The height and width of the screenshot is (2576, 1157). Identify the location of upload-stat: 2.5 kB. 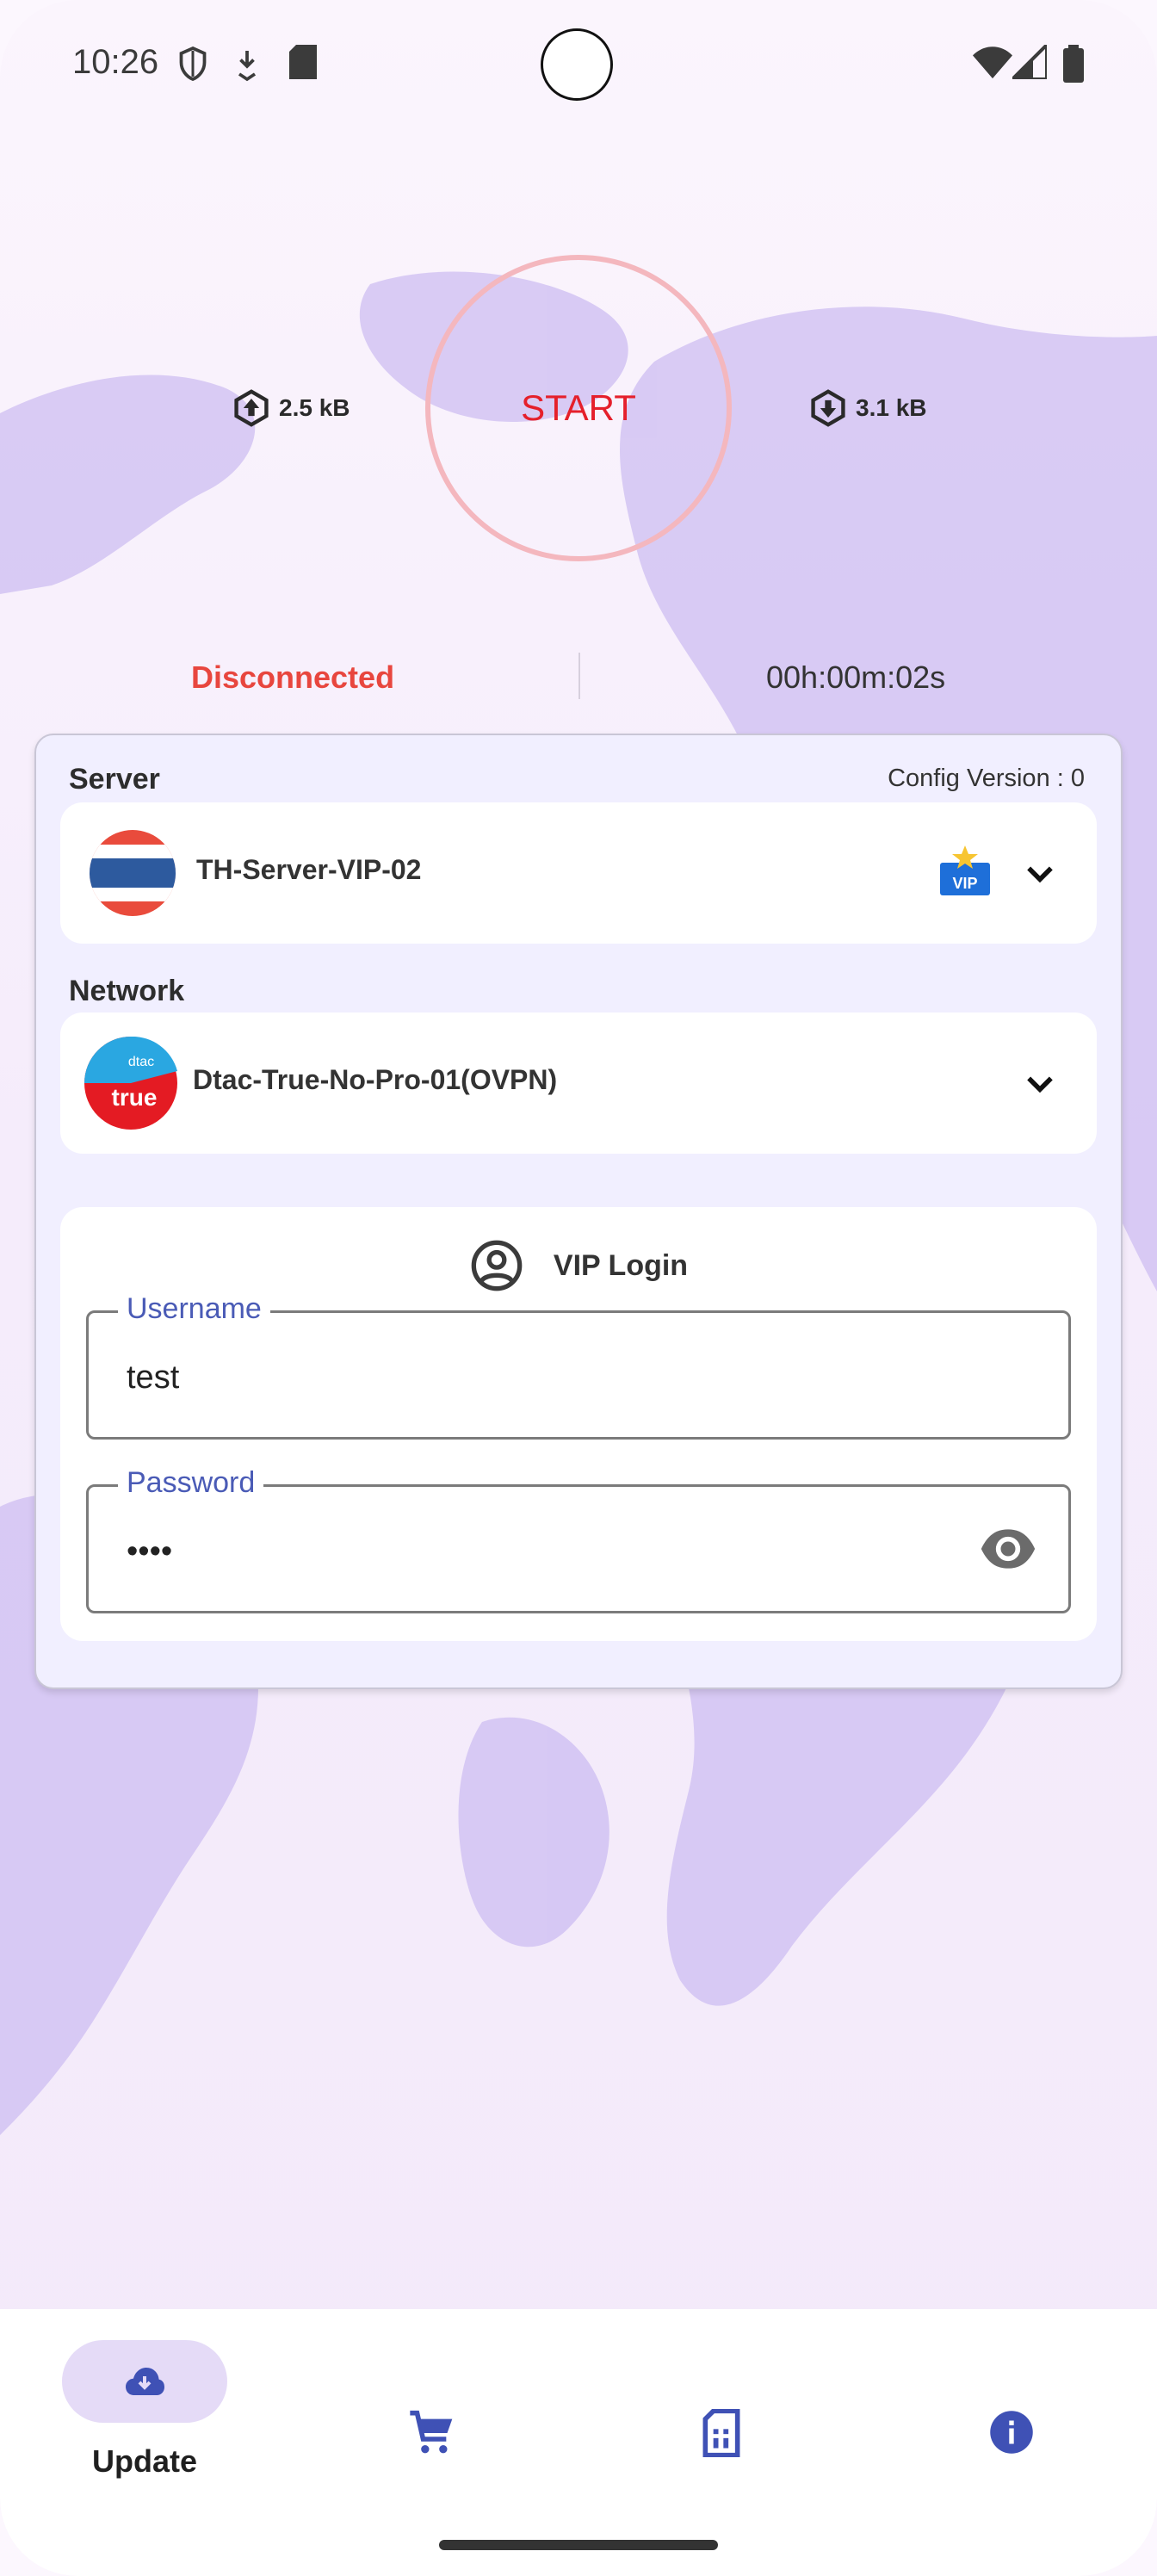
(291, 408).